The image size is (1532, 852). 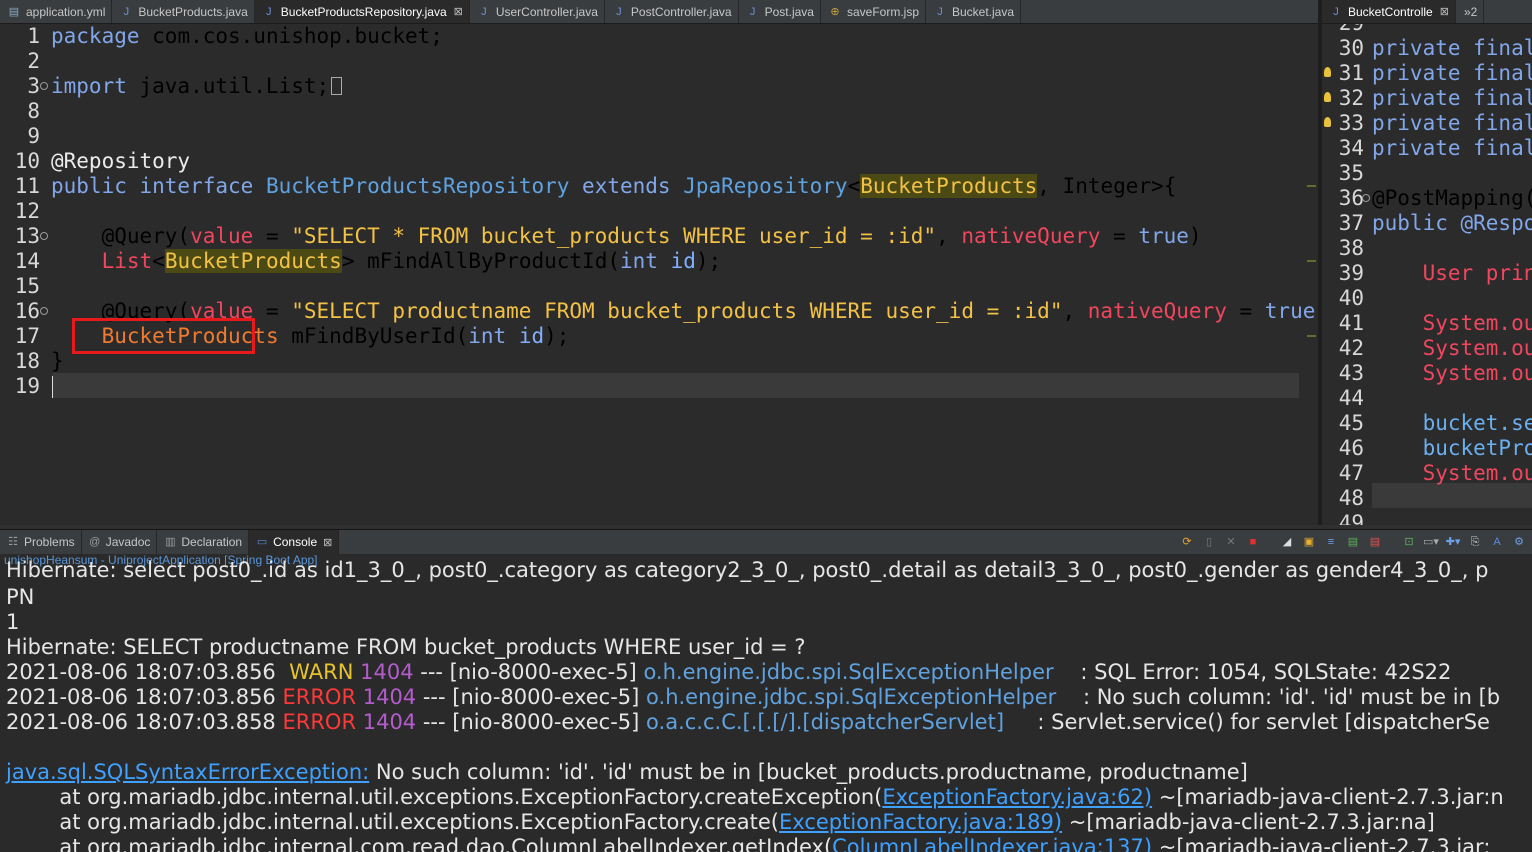 What do you see at coordinates (1452, 198) in the screenshot?
I see `code-line: @PostMapping(` at bounding box center [1452, 198].